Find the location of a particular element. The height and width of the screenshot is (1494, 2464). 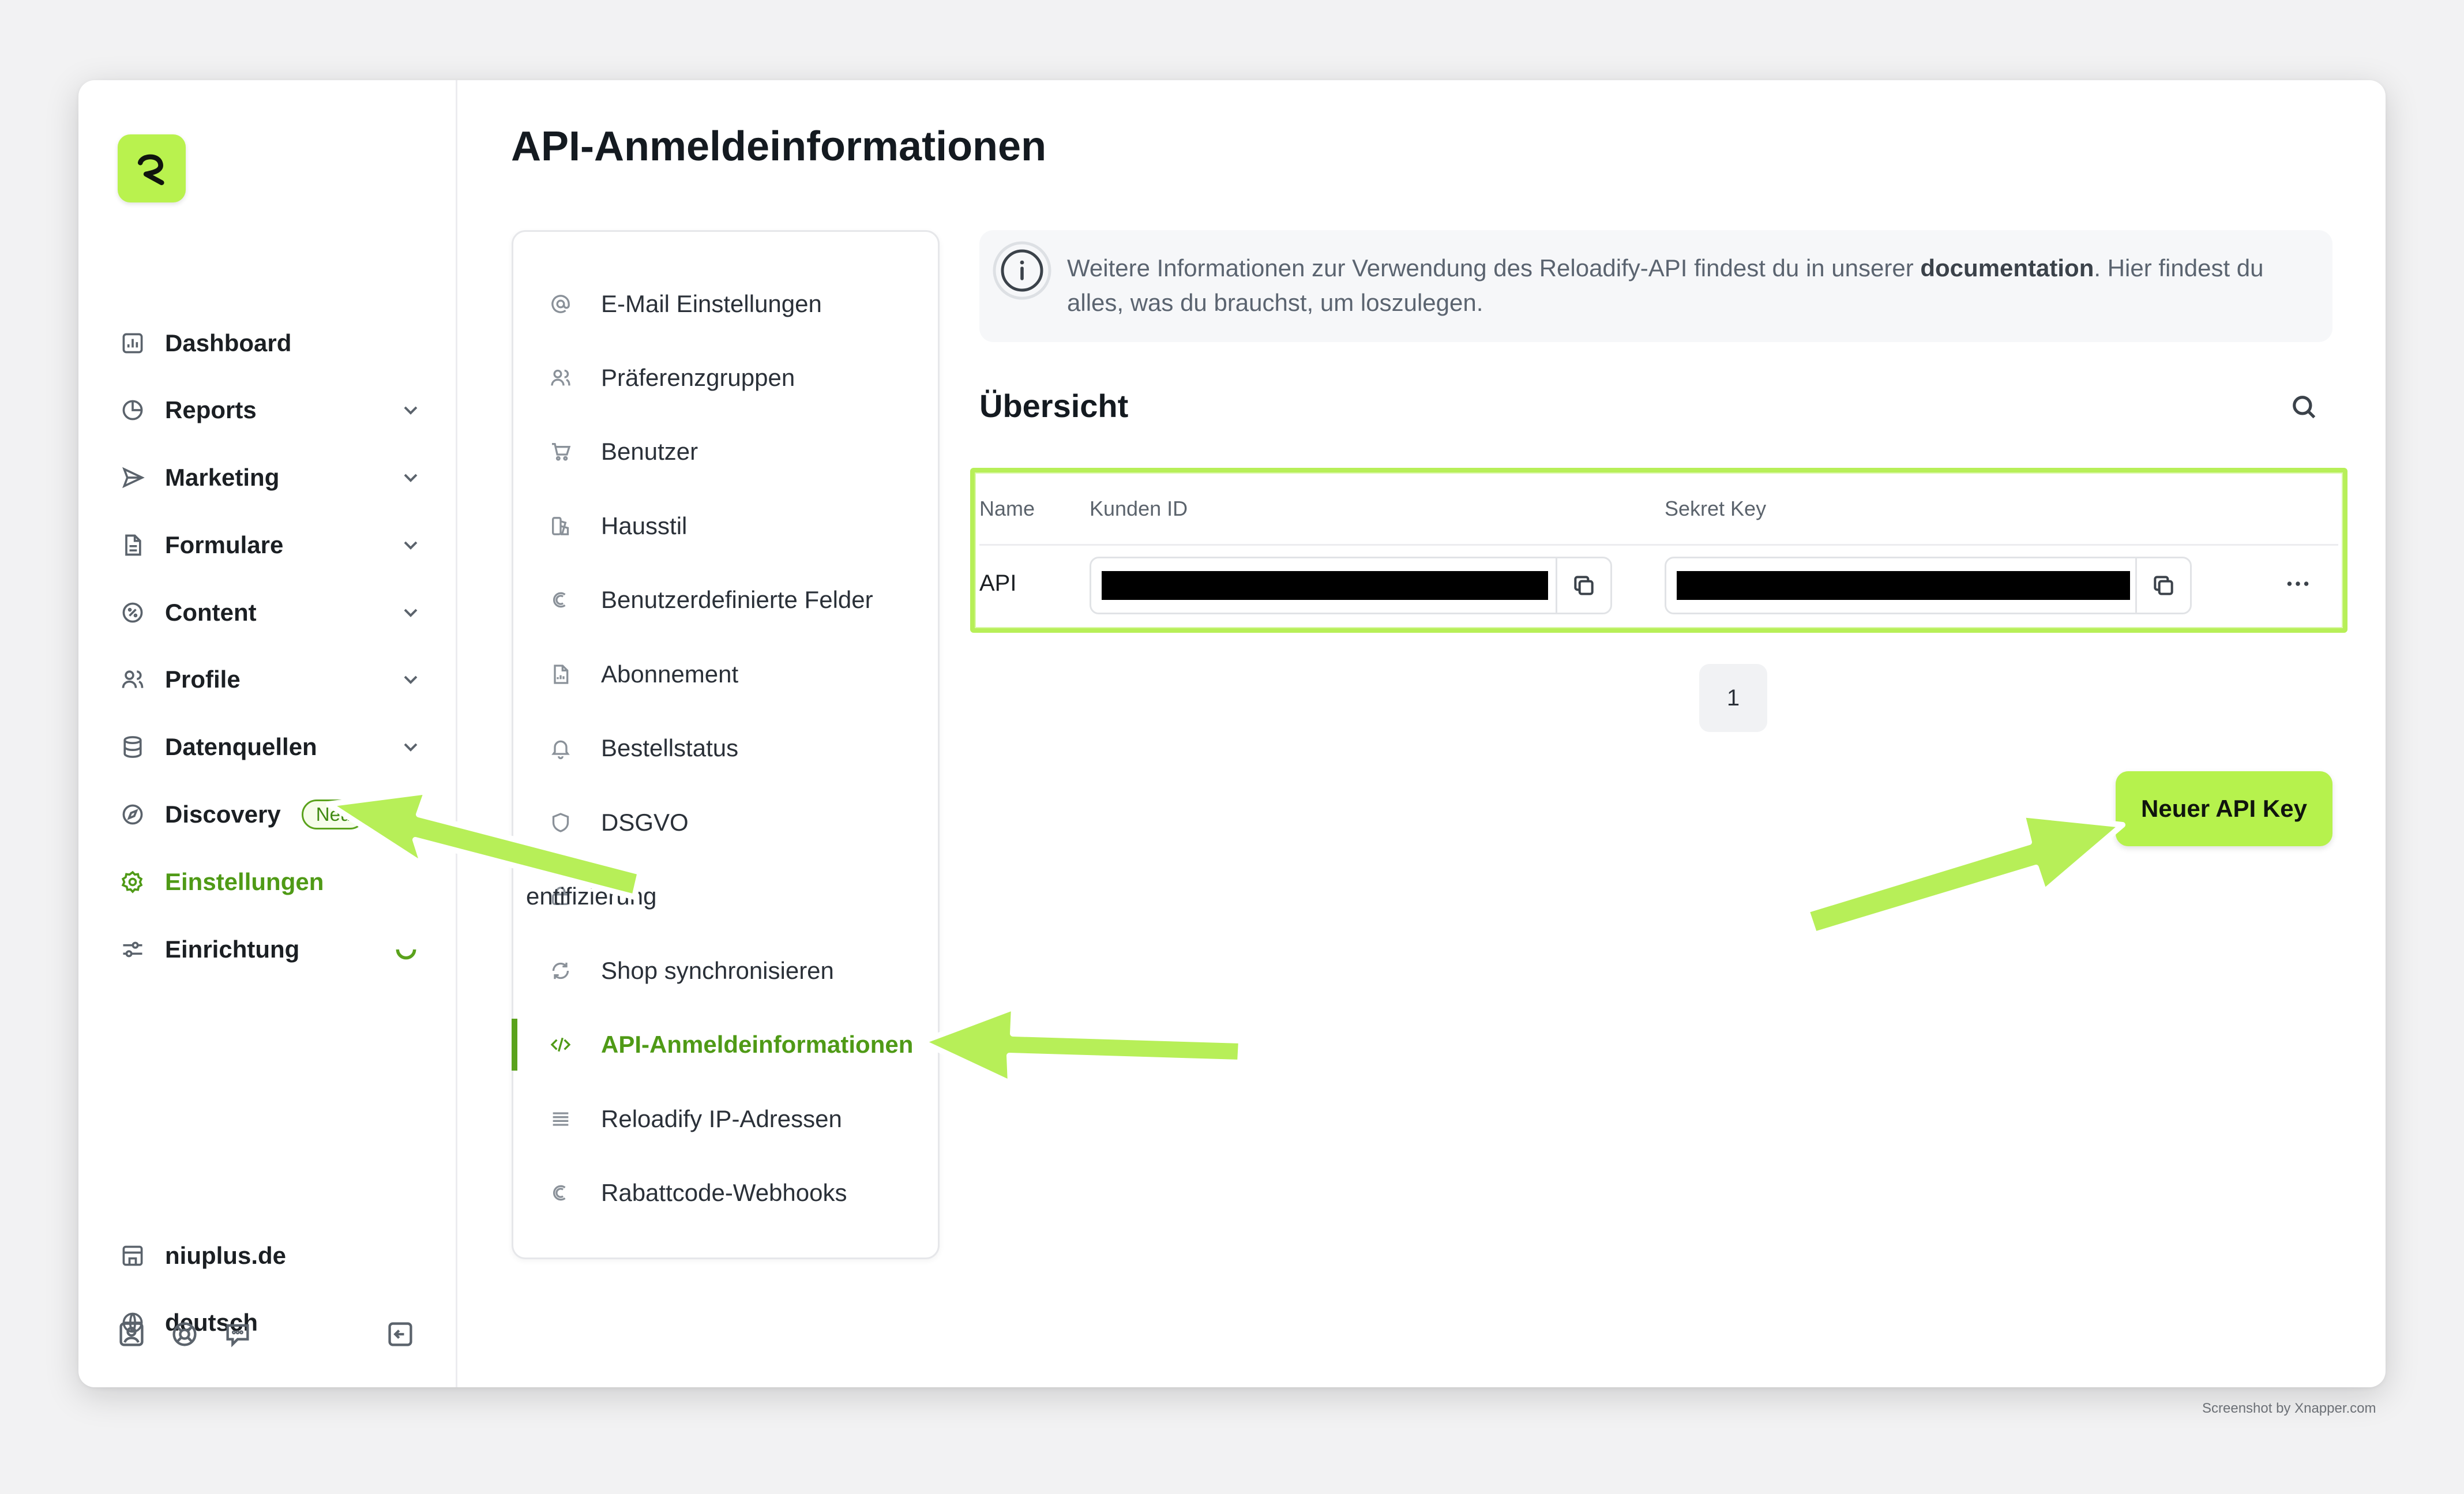

table-divider is located at coordinates (1658, 545).